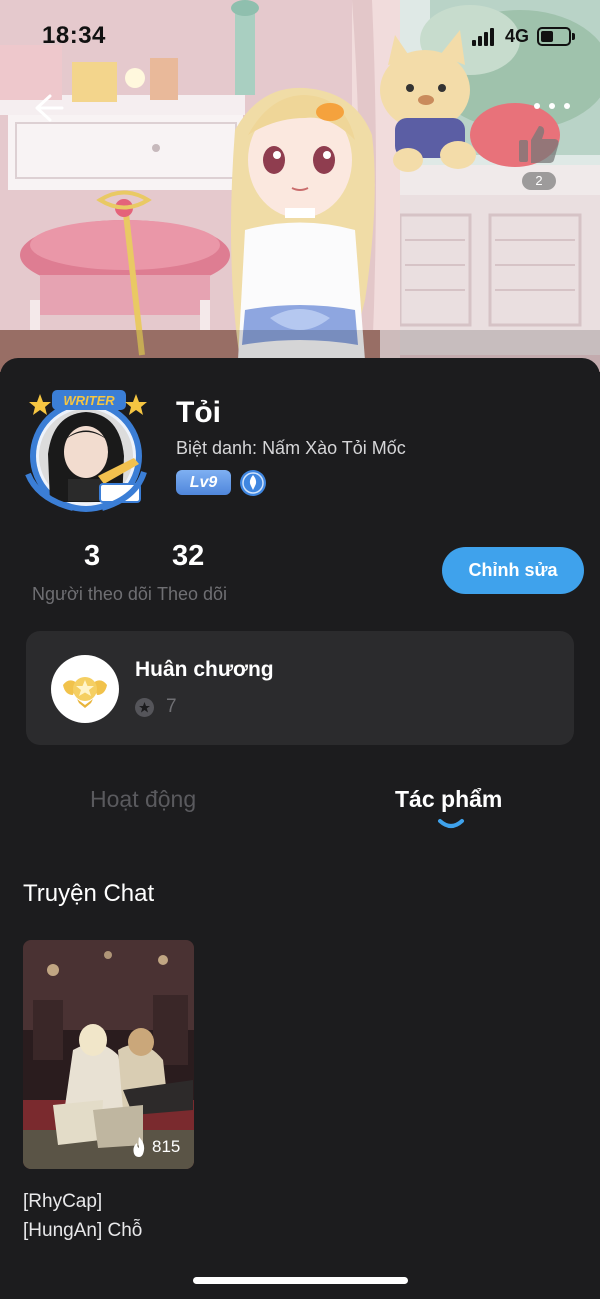 The width and height of the screenshot is (600, 1299). I want to click on story-cover, so click(108, 1054).